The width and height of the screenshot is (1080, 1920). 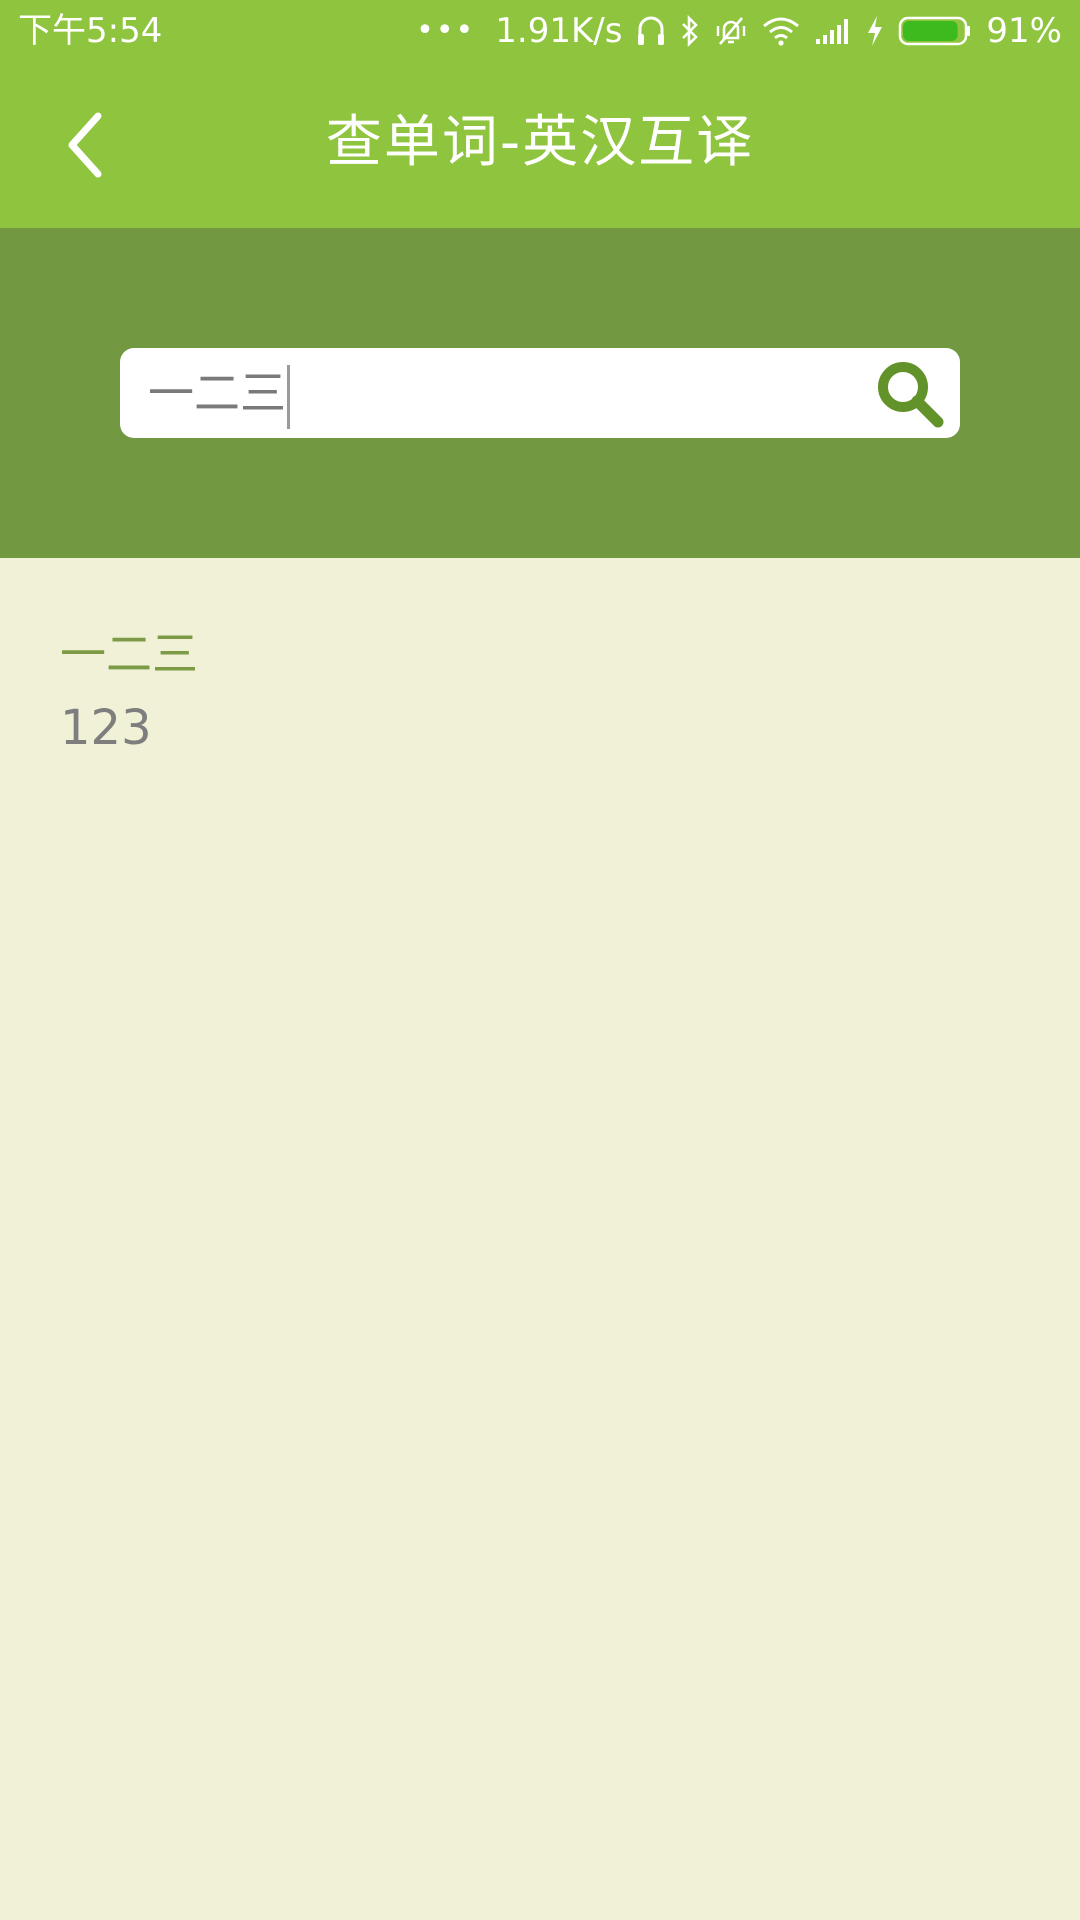 I want to click on app-bar: 查单词-英汉互译, so click(x=540, y=145).